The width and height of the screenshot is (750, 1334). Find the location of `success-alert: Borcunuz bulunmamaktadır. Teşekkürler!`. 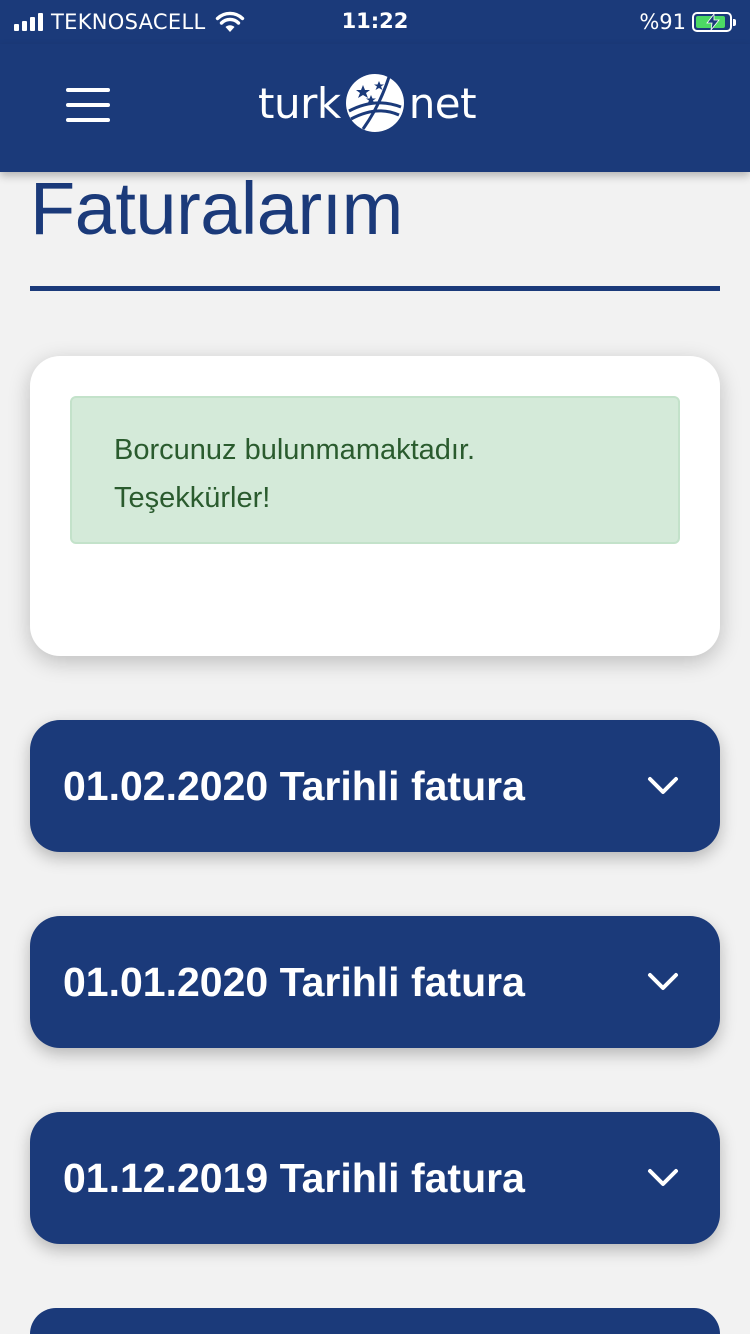

success-alert: Borcunuz bulunmamaktadır. Teşekkürler! is located at coordinates (375, 470).